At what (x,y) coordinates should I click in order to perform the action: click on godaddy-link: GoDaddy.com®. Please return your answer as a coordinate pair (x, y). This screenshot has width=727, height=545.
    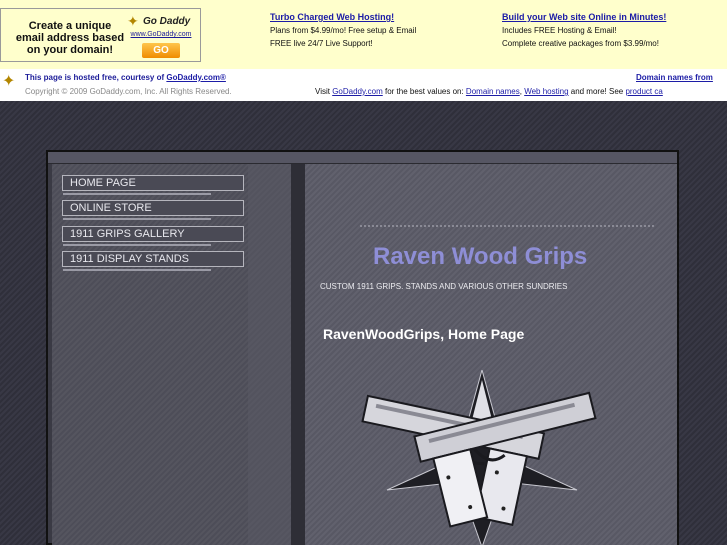
    Looking at the image, I should click on (196, 77).